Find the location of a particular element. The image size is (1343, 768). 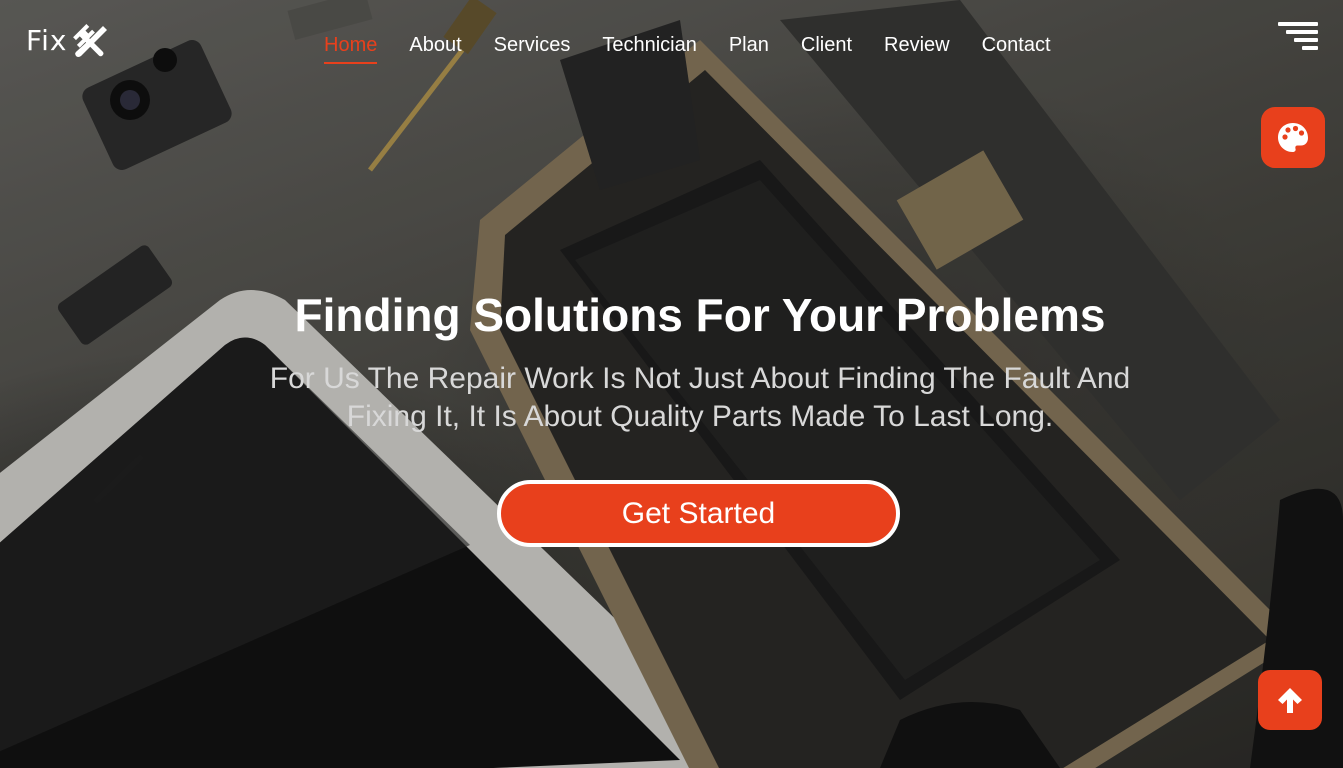

nav-item-home: Home is located at coordinates (351, 48).